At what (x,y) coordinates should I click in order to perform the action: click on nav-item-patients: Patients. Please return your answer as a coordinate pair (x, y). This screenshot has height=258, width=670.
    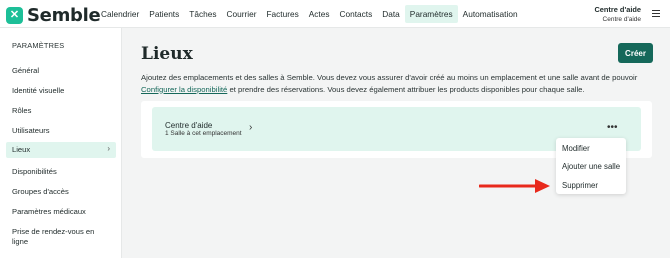
    Looking at the image, I should click on (164, 14).